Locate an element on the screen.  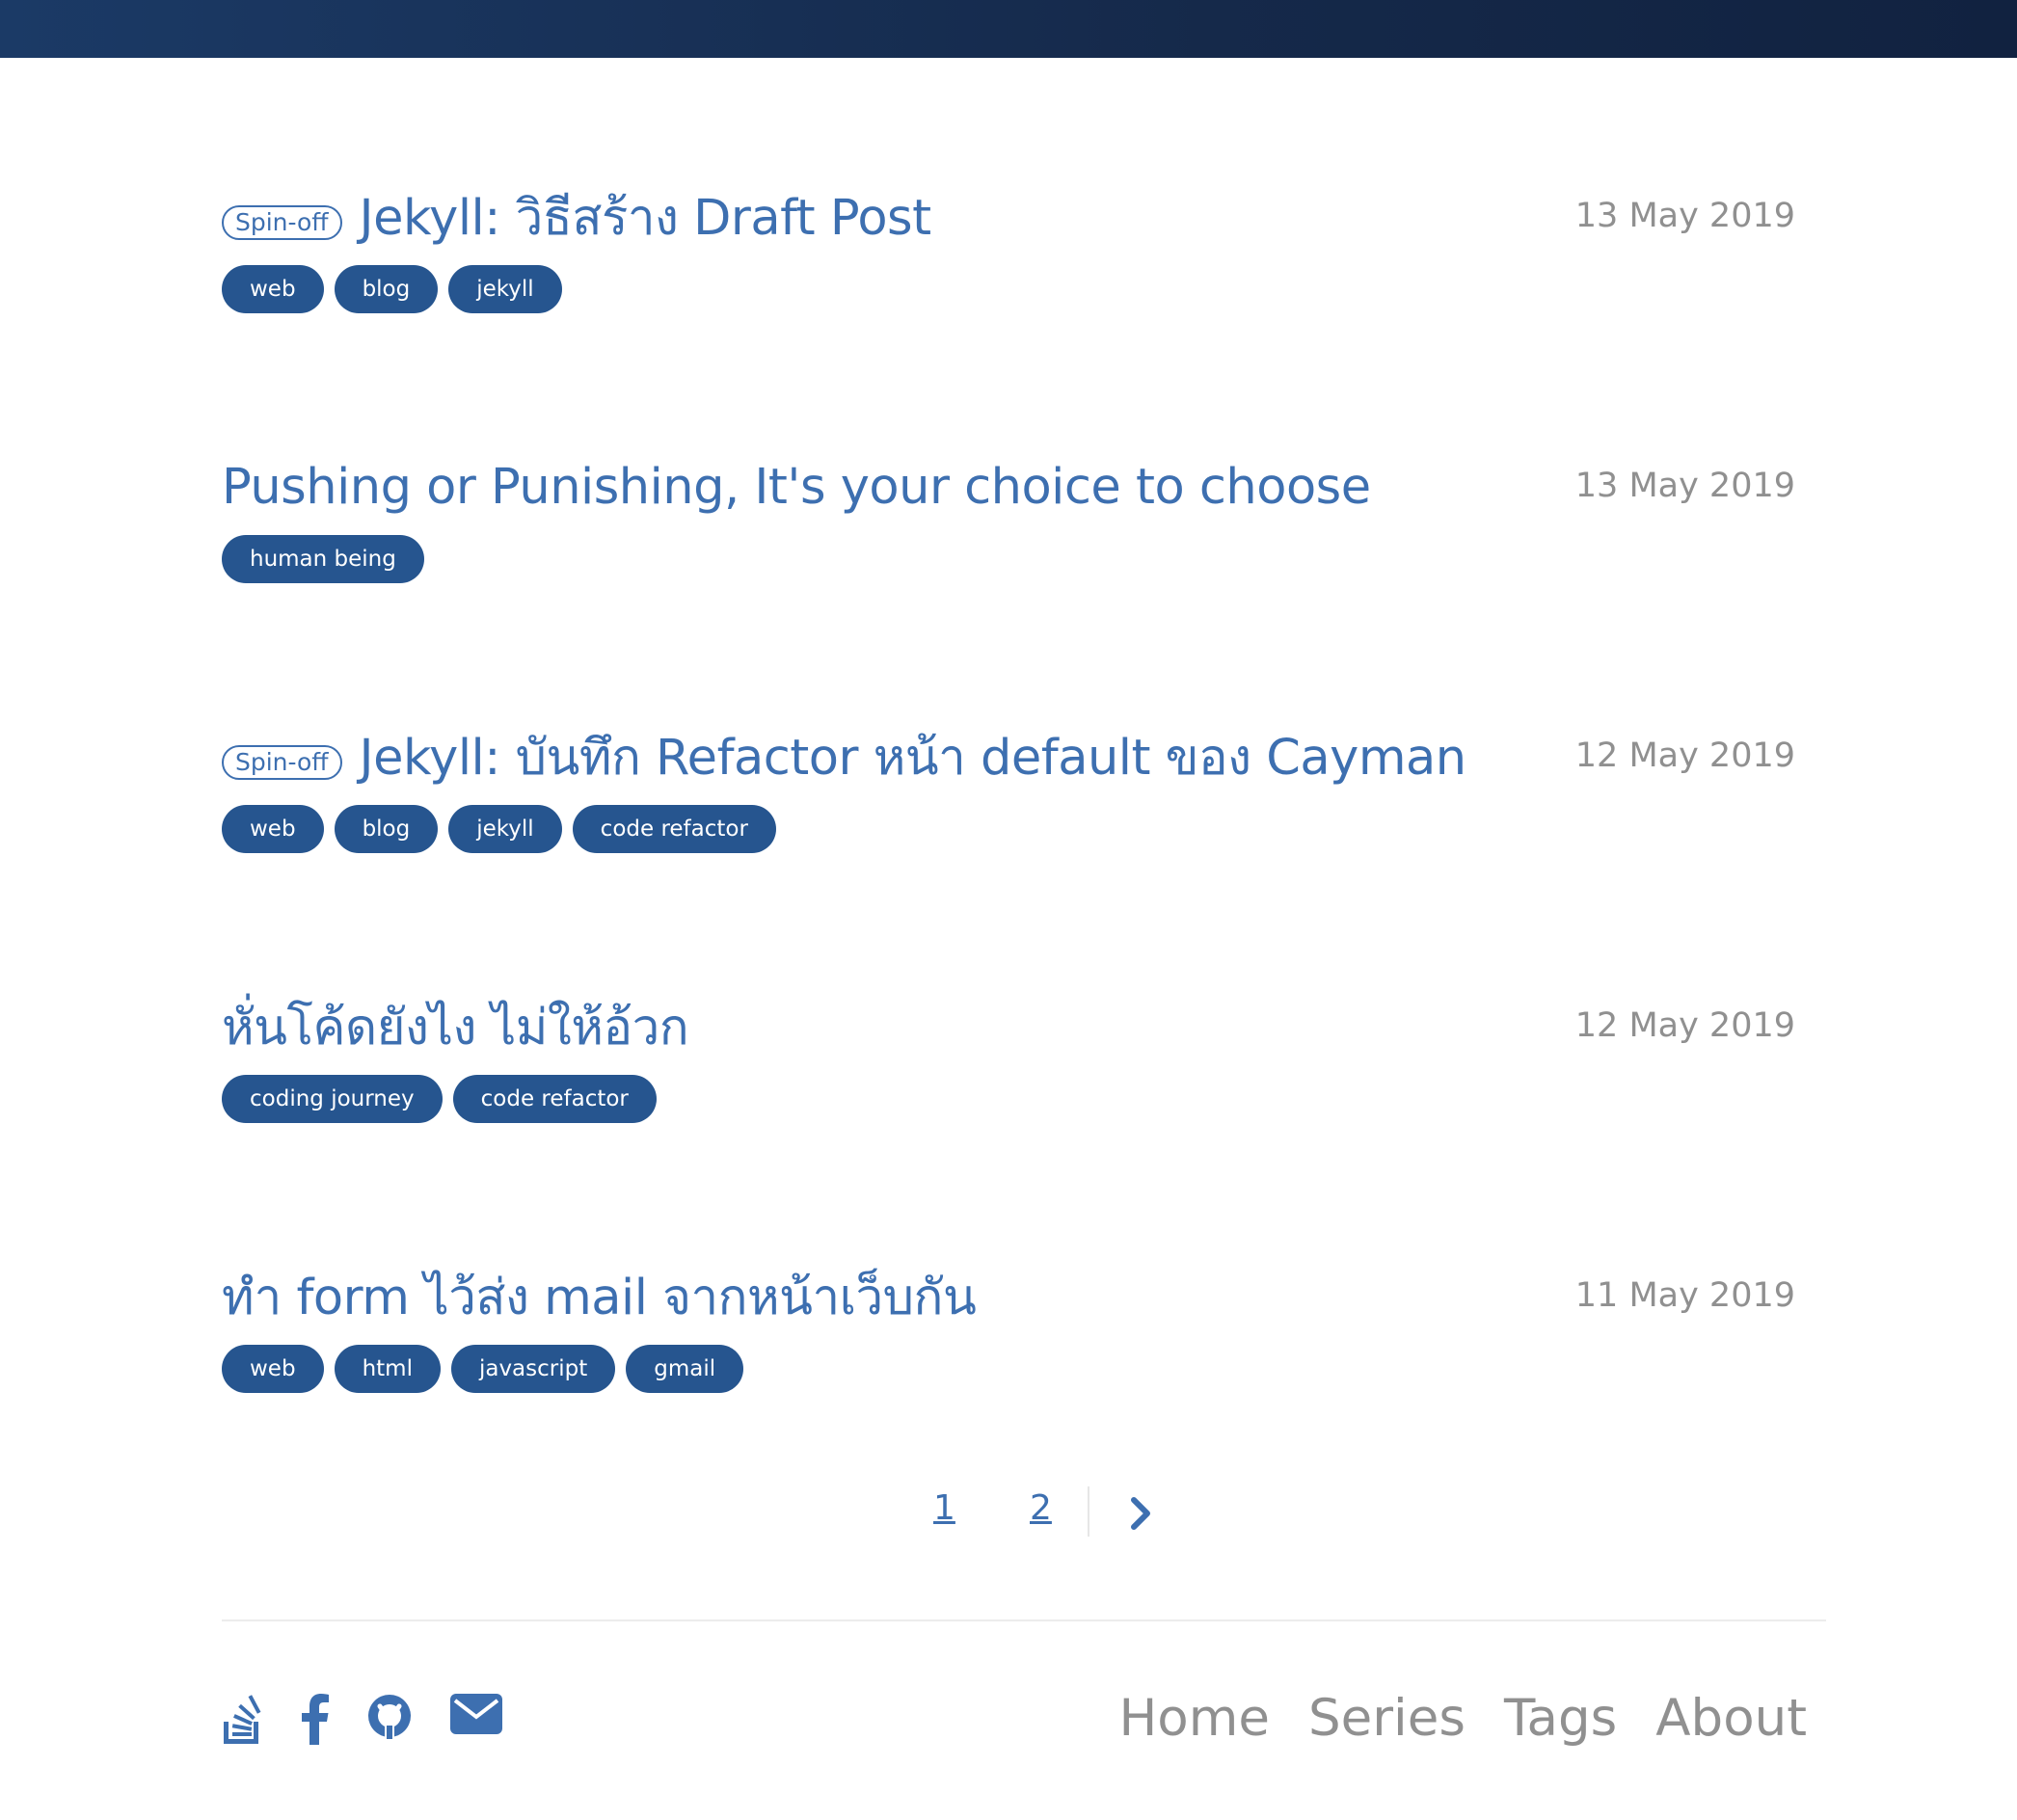
post-title-row: หั่นโค้ดยังไง ไม่ให้อ้วก is located at coordinates (455, 1026).